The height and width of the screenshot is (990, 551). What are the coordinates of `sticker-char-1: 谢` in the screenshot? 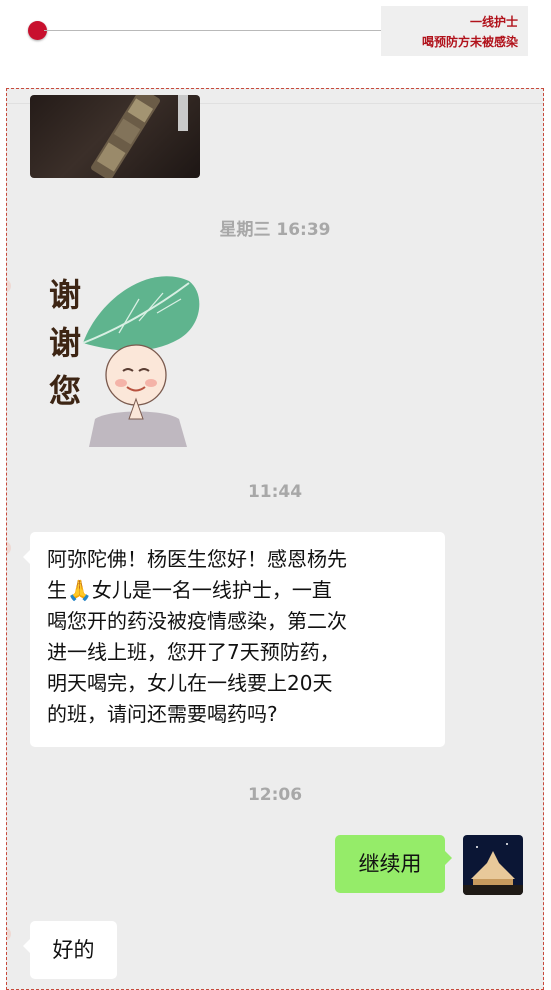 It's located at (65, 295).